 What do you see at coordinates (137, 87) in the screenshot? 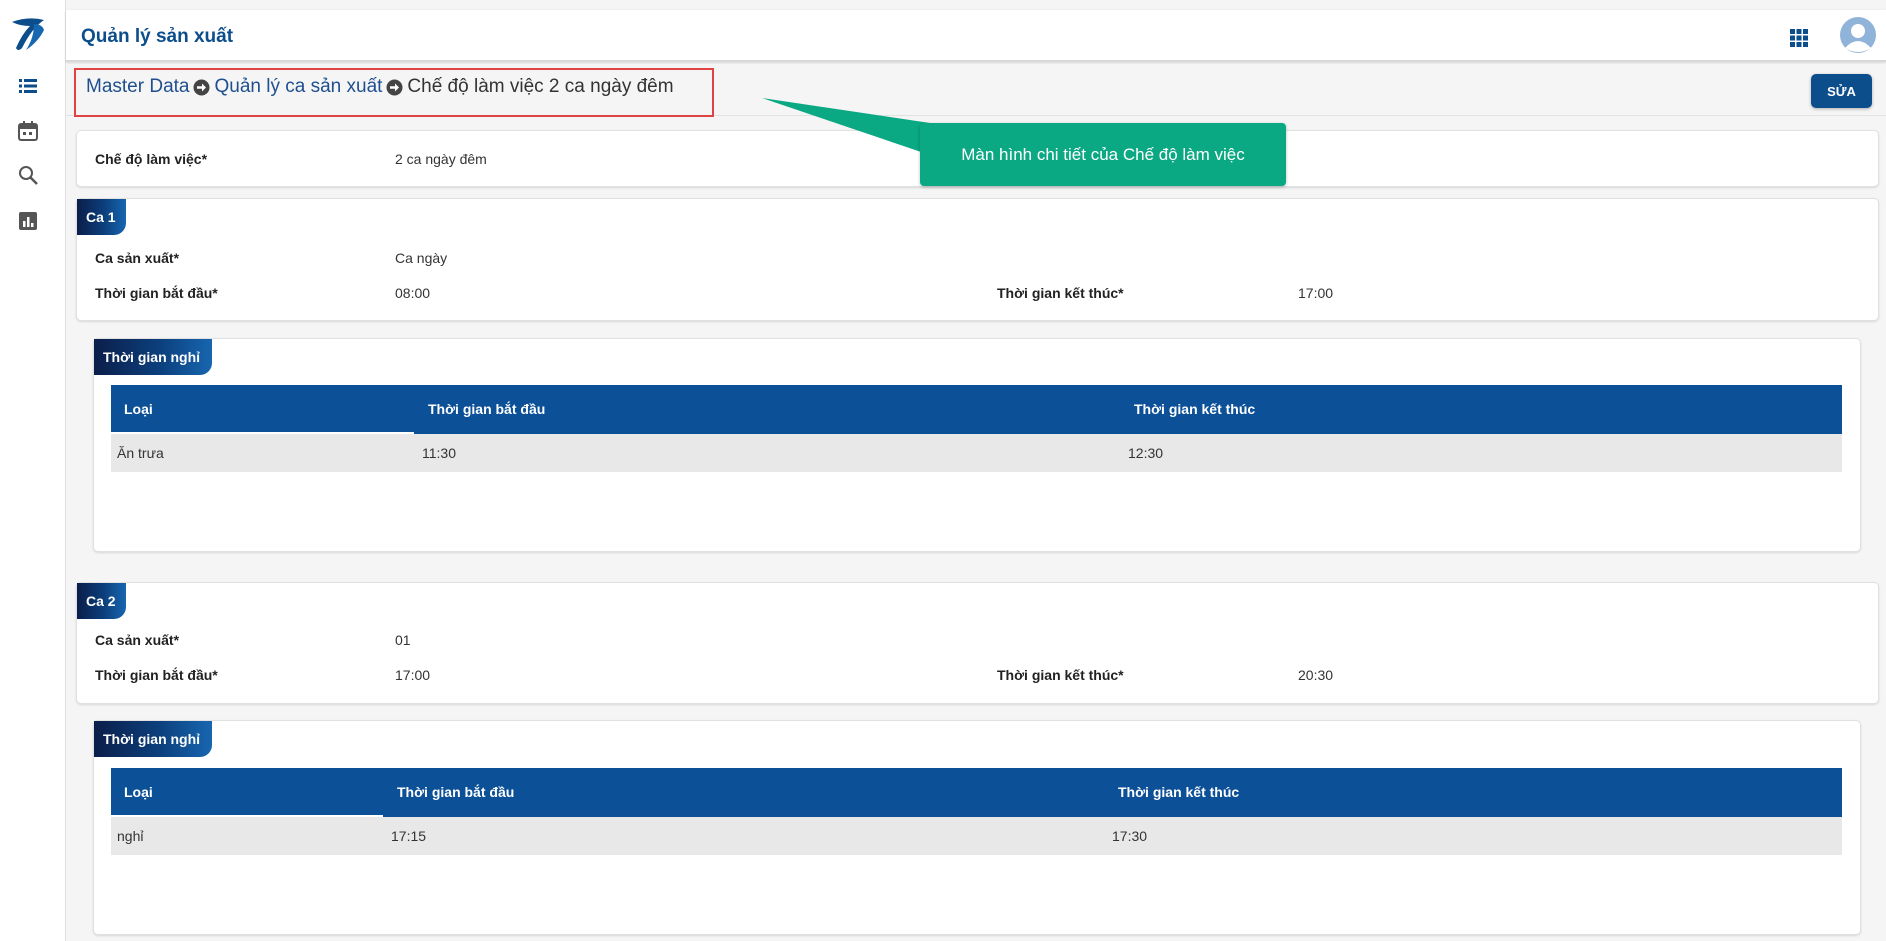
I see `breadcrumb-item-master-data: Master Data` at bounding box center [137, 87].